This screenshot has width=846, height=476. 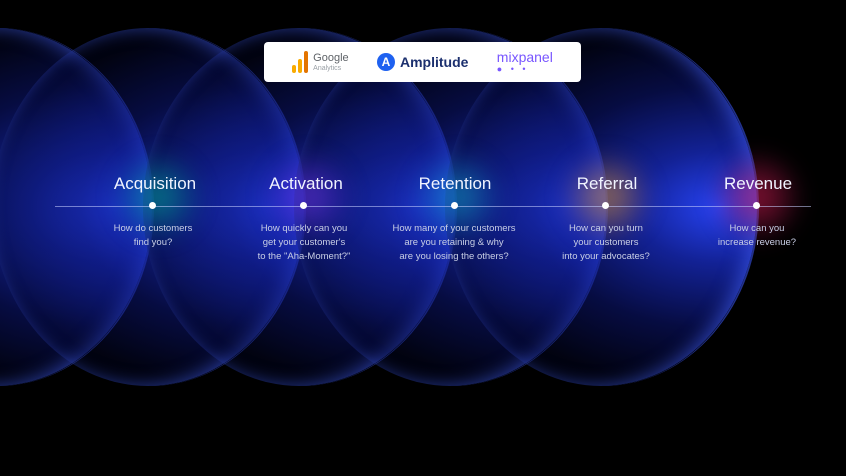 I want to click on google-analytics-logo: Google Analytics, so click(x=320, y=62).